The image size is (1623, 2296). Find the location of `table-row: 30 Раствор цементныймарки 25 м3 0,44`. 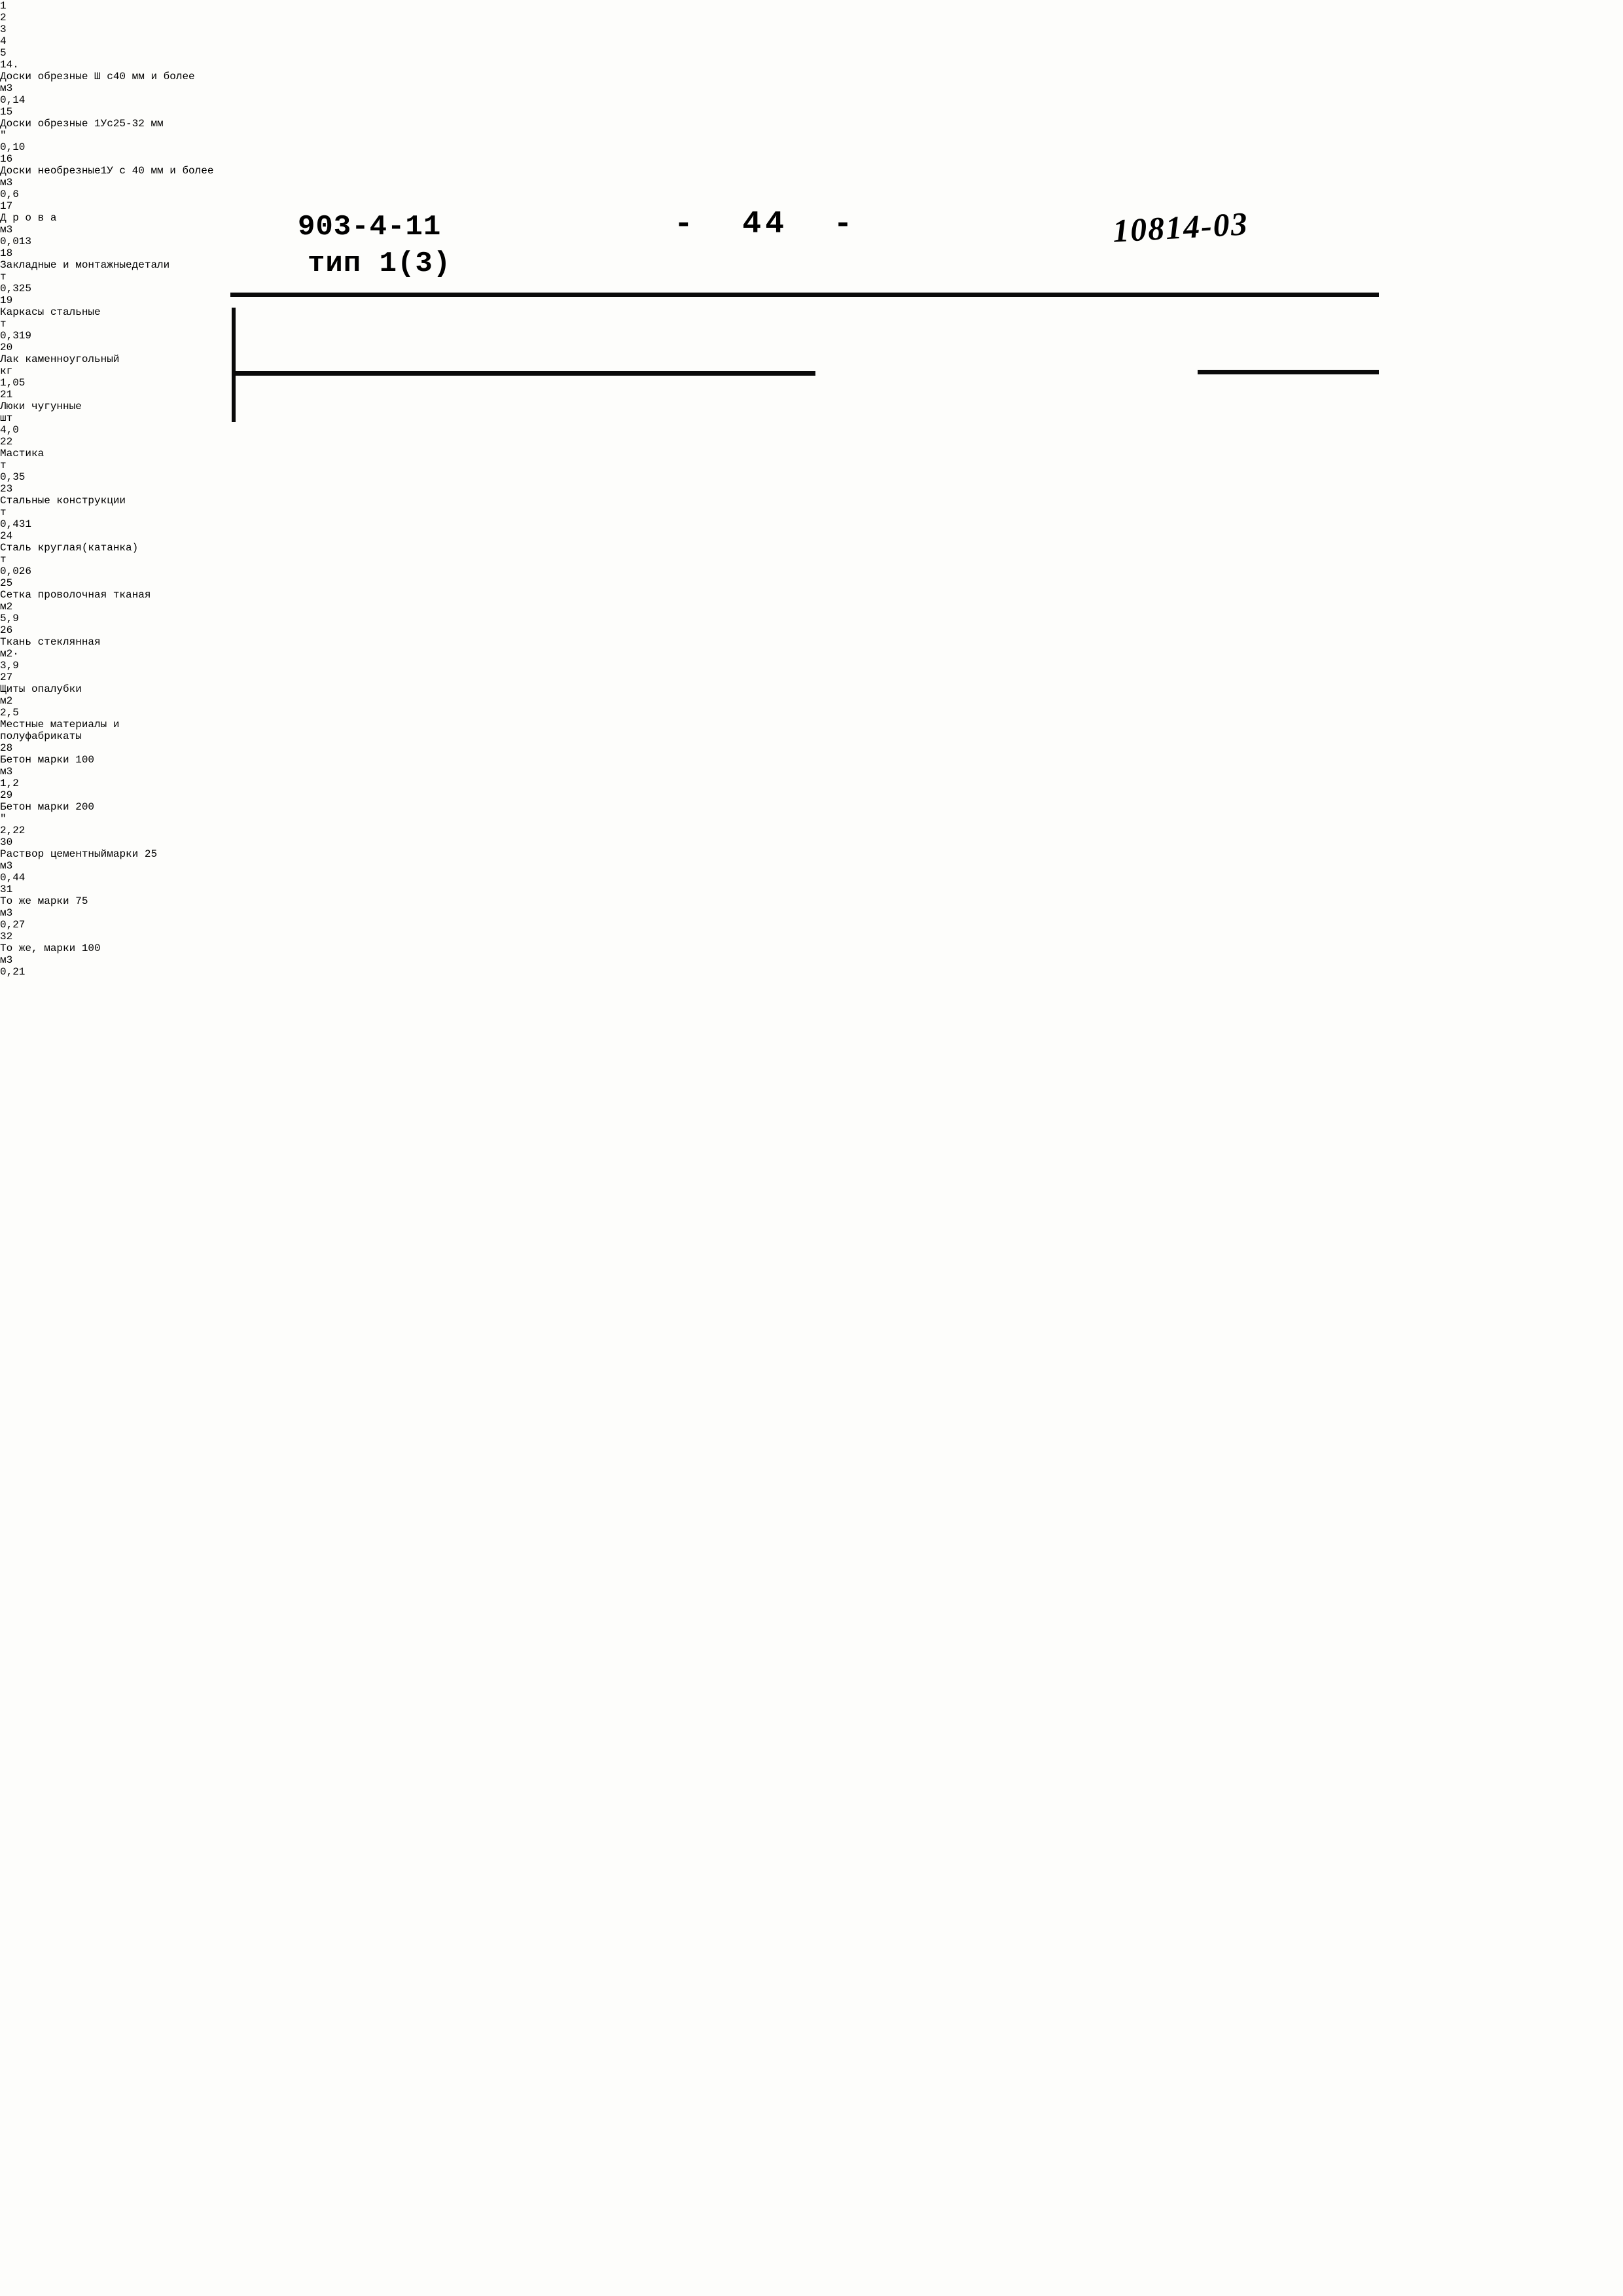

table-row: 30 Раствор цементныймарки 25 м3 0,44 is located at coordinates (811, 860).